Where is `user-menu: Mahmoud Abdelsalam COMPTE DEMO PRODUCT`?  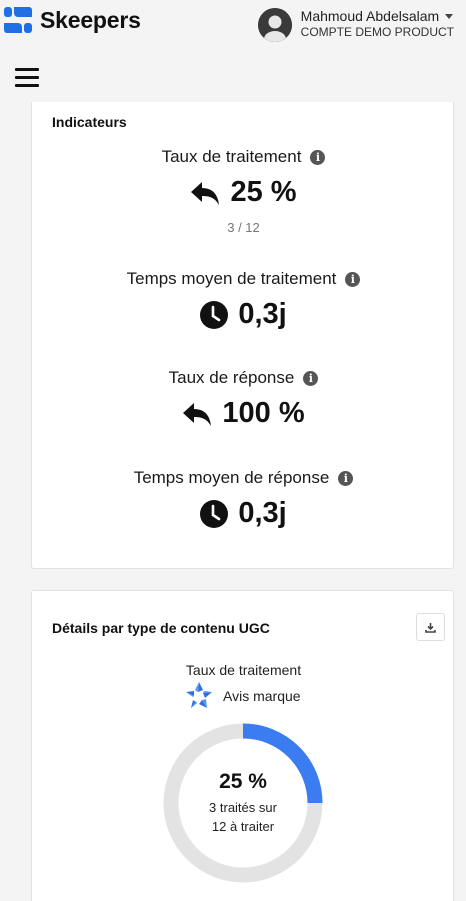 user-menu: Mahmoud Abdelsalam COMPTE DEMO PRODUCT is located at coordinates (355, 25).